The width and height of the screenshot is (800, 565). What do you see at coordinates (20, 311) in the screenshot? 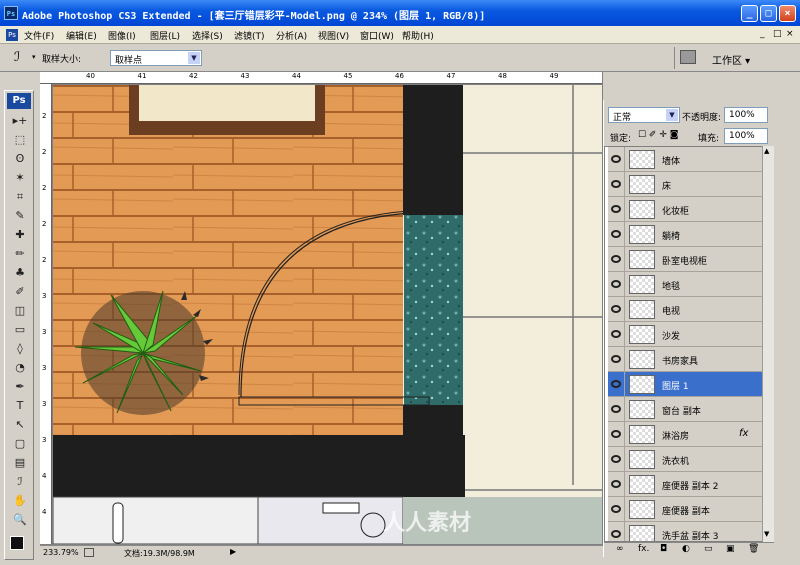
I see `eraser-icon: ◫` at bounding box center [20, 311].